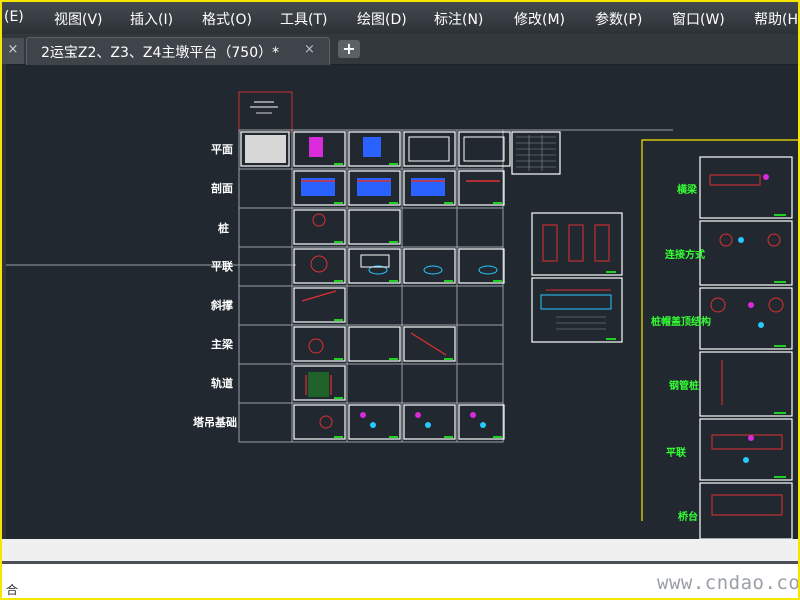 The height and width of the screenshot is (600, 800). I want to click on watermark-text: www.cndao.com, so click(728, 583).